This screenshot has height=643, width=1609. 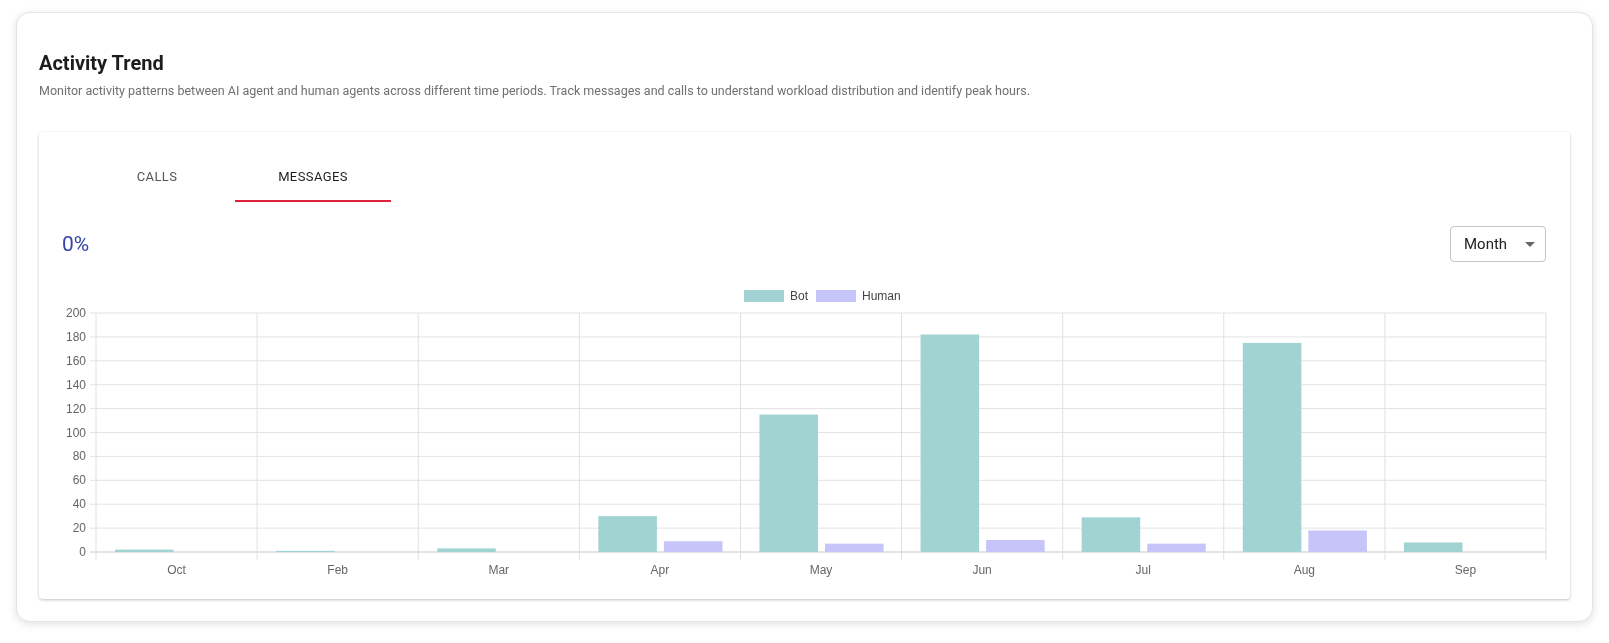 I want to click on y-axis-label: 160, so click(x=75, y=360).